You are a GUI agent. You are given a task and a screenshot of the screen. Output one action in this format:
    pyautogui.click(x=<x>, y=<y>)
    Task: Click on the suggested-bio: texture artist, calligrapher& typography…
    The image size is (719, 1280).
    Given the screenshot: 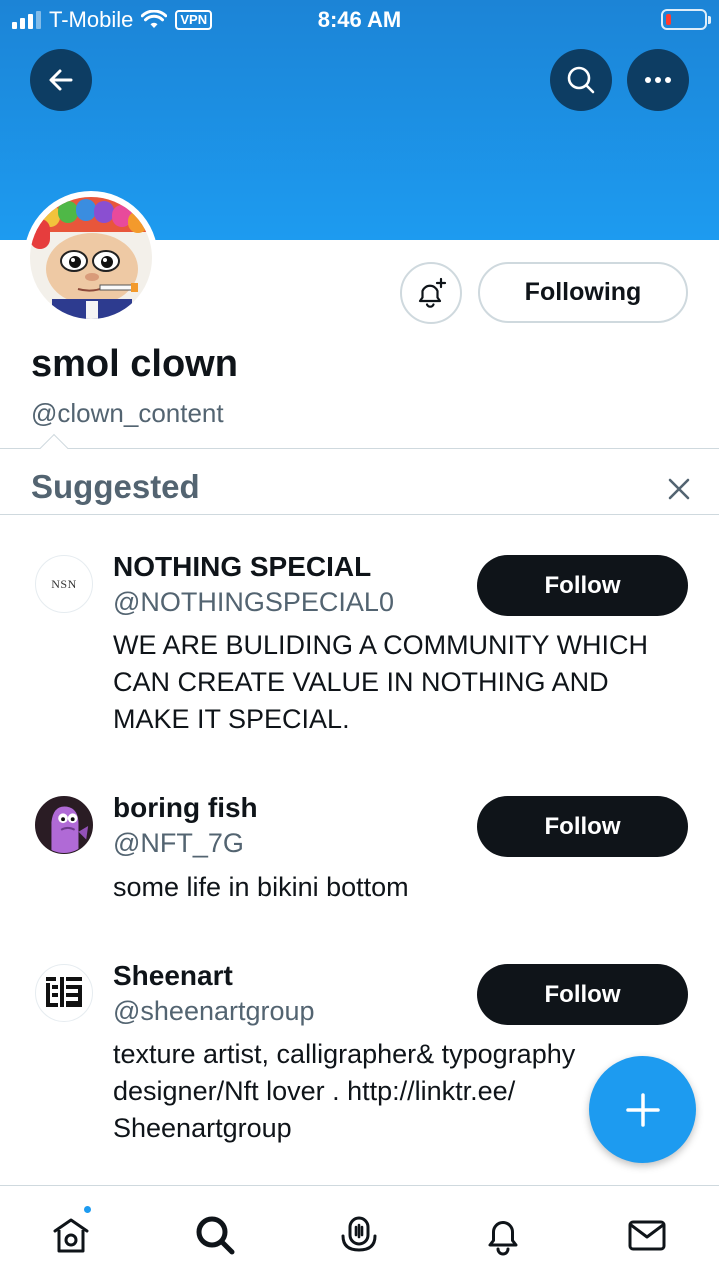 What is the action you would take?
    pyautogui.click(x=344, y=1091)
    